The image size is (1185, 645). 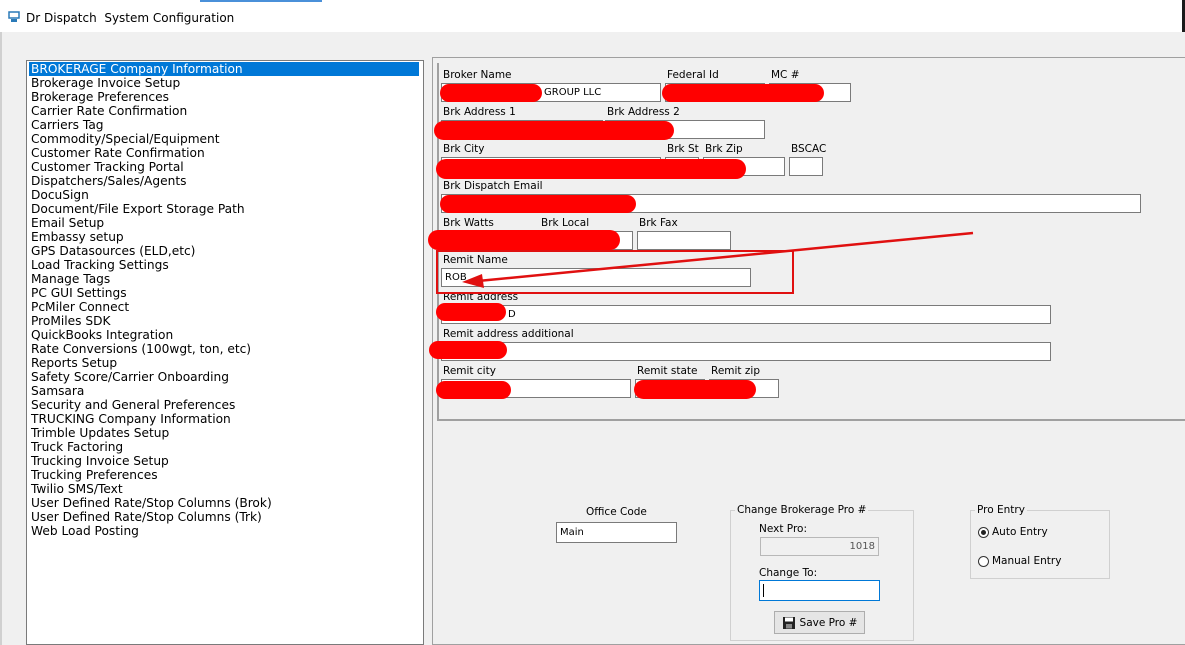 What do you see at coordinates (113, 251) in the screenshot?
I see `settings-item-gps-datasources: GPS Datasources (ELD,etc)` at bounding box center [113, 251].